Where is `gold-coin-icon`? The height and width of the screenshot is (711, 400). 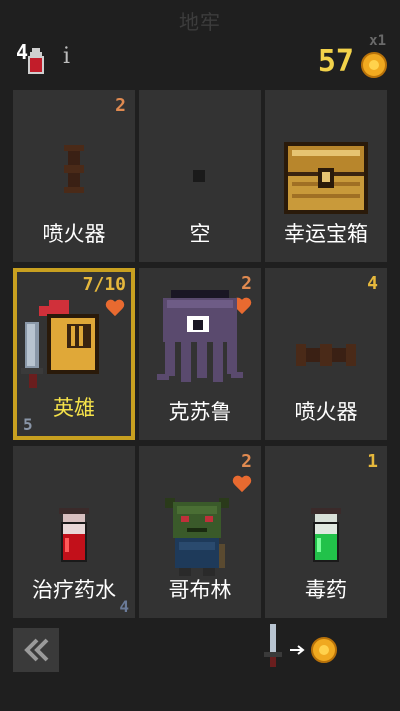 gold-coin-icon is located at coordinates (374, 65).